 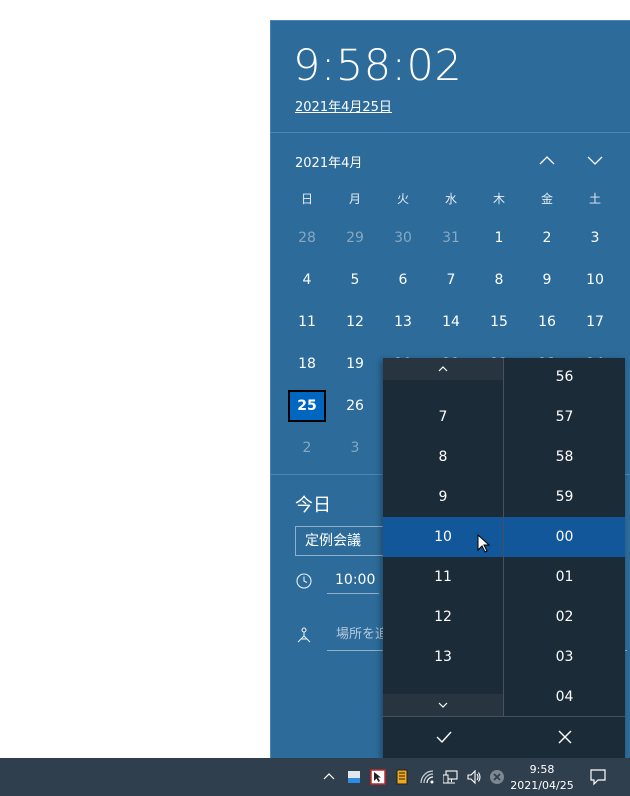 I want to click on next-month-button, so click(x=595, y=160).